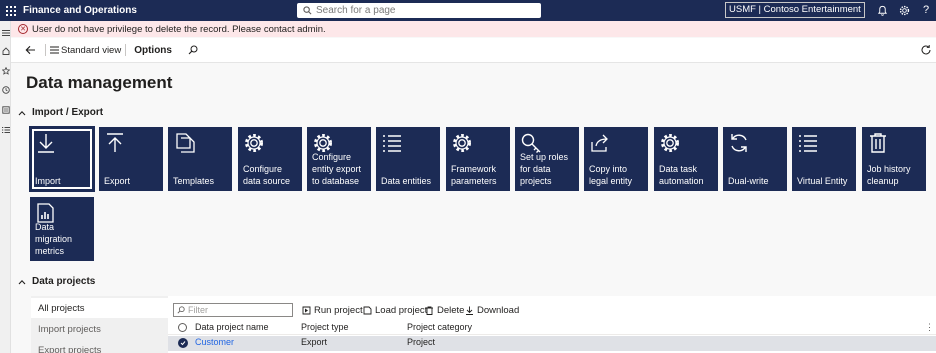 The width and height of the screenshot is (936, 353). I want to click on button-label: Delete, so click(451, 310).